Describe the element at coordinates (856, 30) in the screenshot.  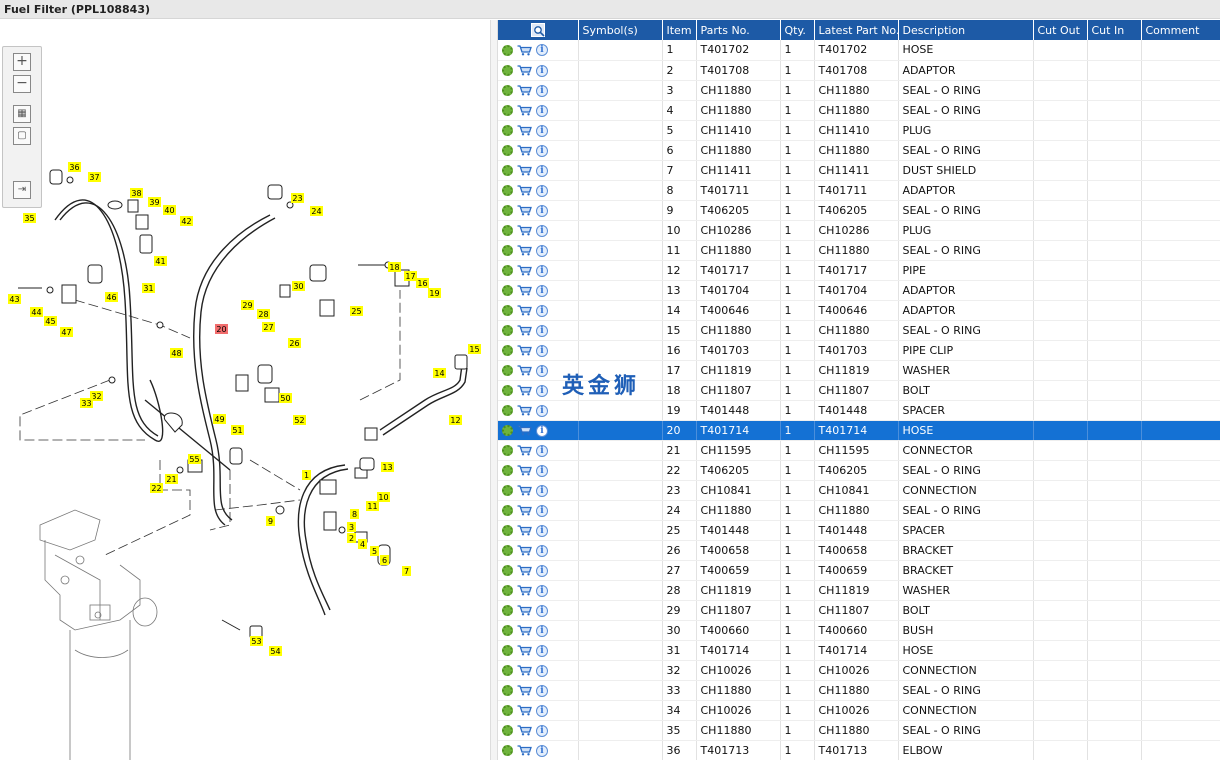
I see `column-header-latest-part-no: Latest Part No.` at that location.